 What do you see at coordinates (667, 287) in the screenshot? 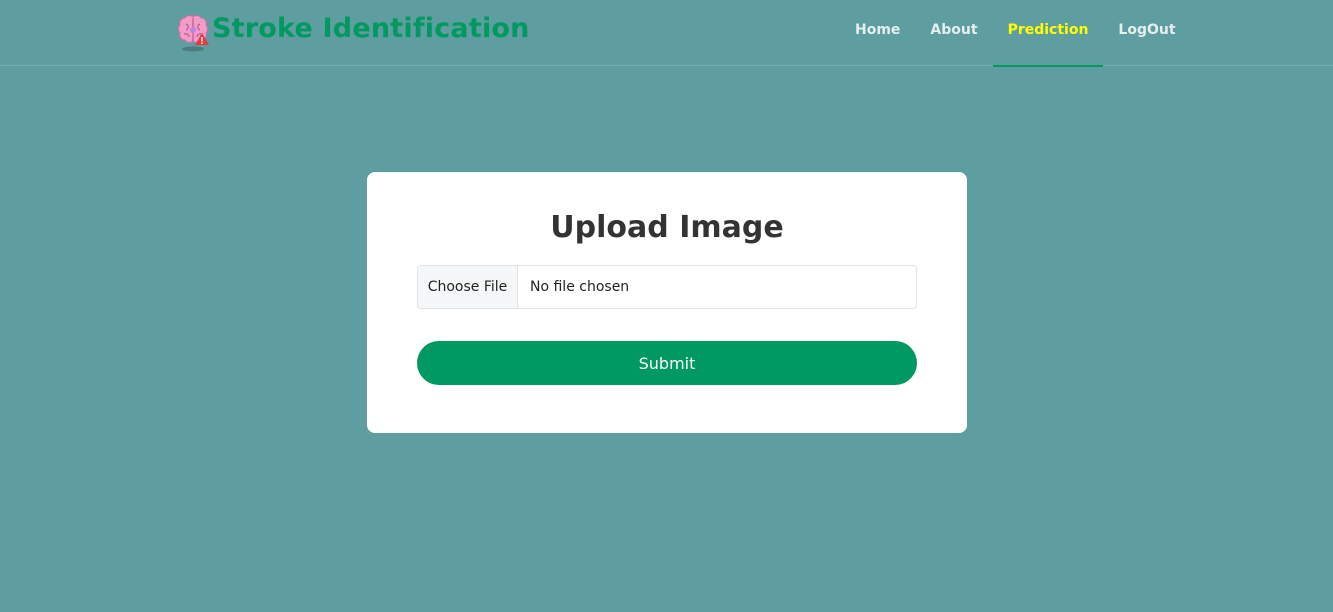
I see `file-input: Choose File No file chosen` at bounding box center [667, 287].